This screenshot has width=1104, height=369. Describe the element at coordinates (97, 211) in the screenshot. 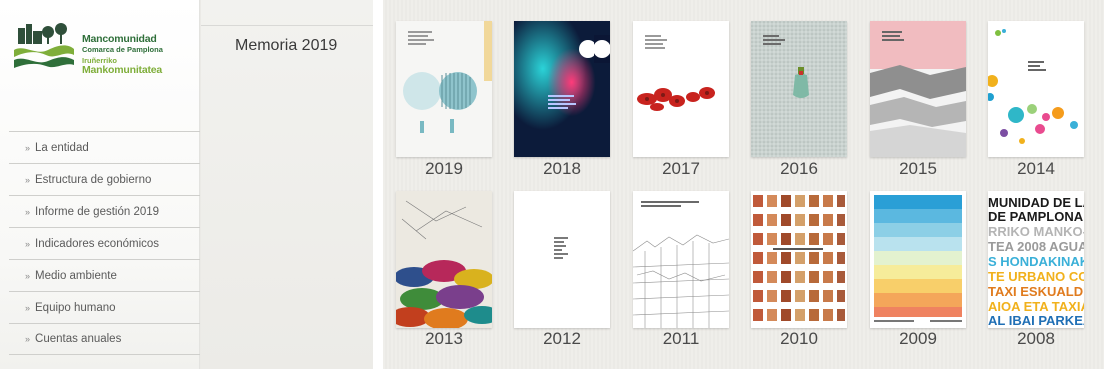

I see `sidebar-item-label: Informe de gestión 2019` at that location.